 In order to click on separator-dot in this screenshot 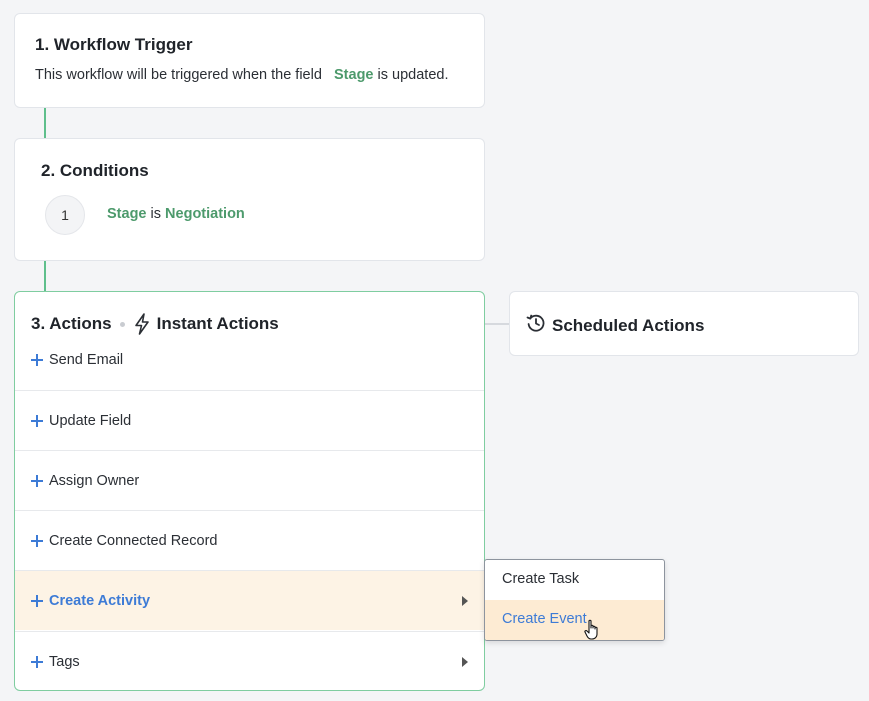, I will do `click(122, 324)`.